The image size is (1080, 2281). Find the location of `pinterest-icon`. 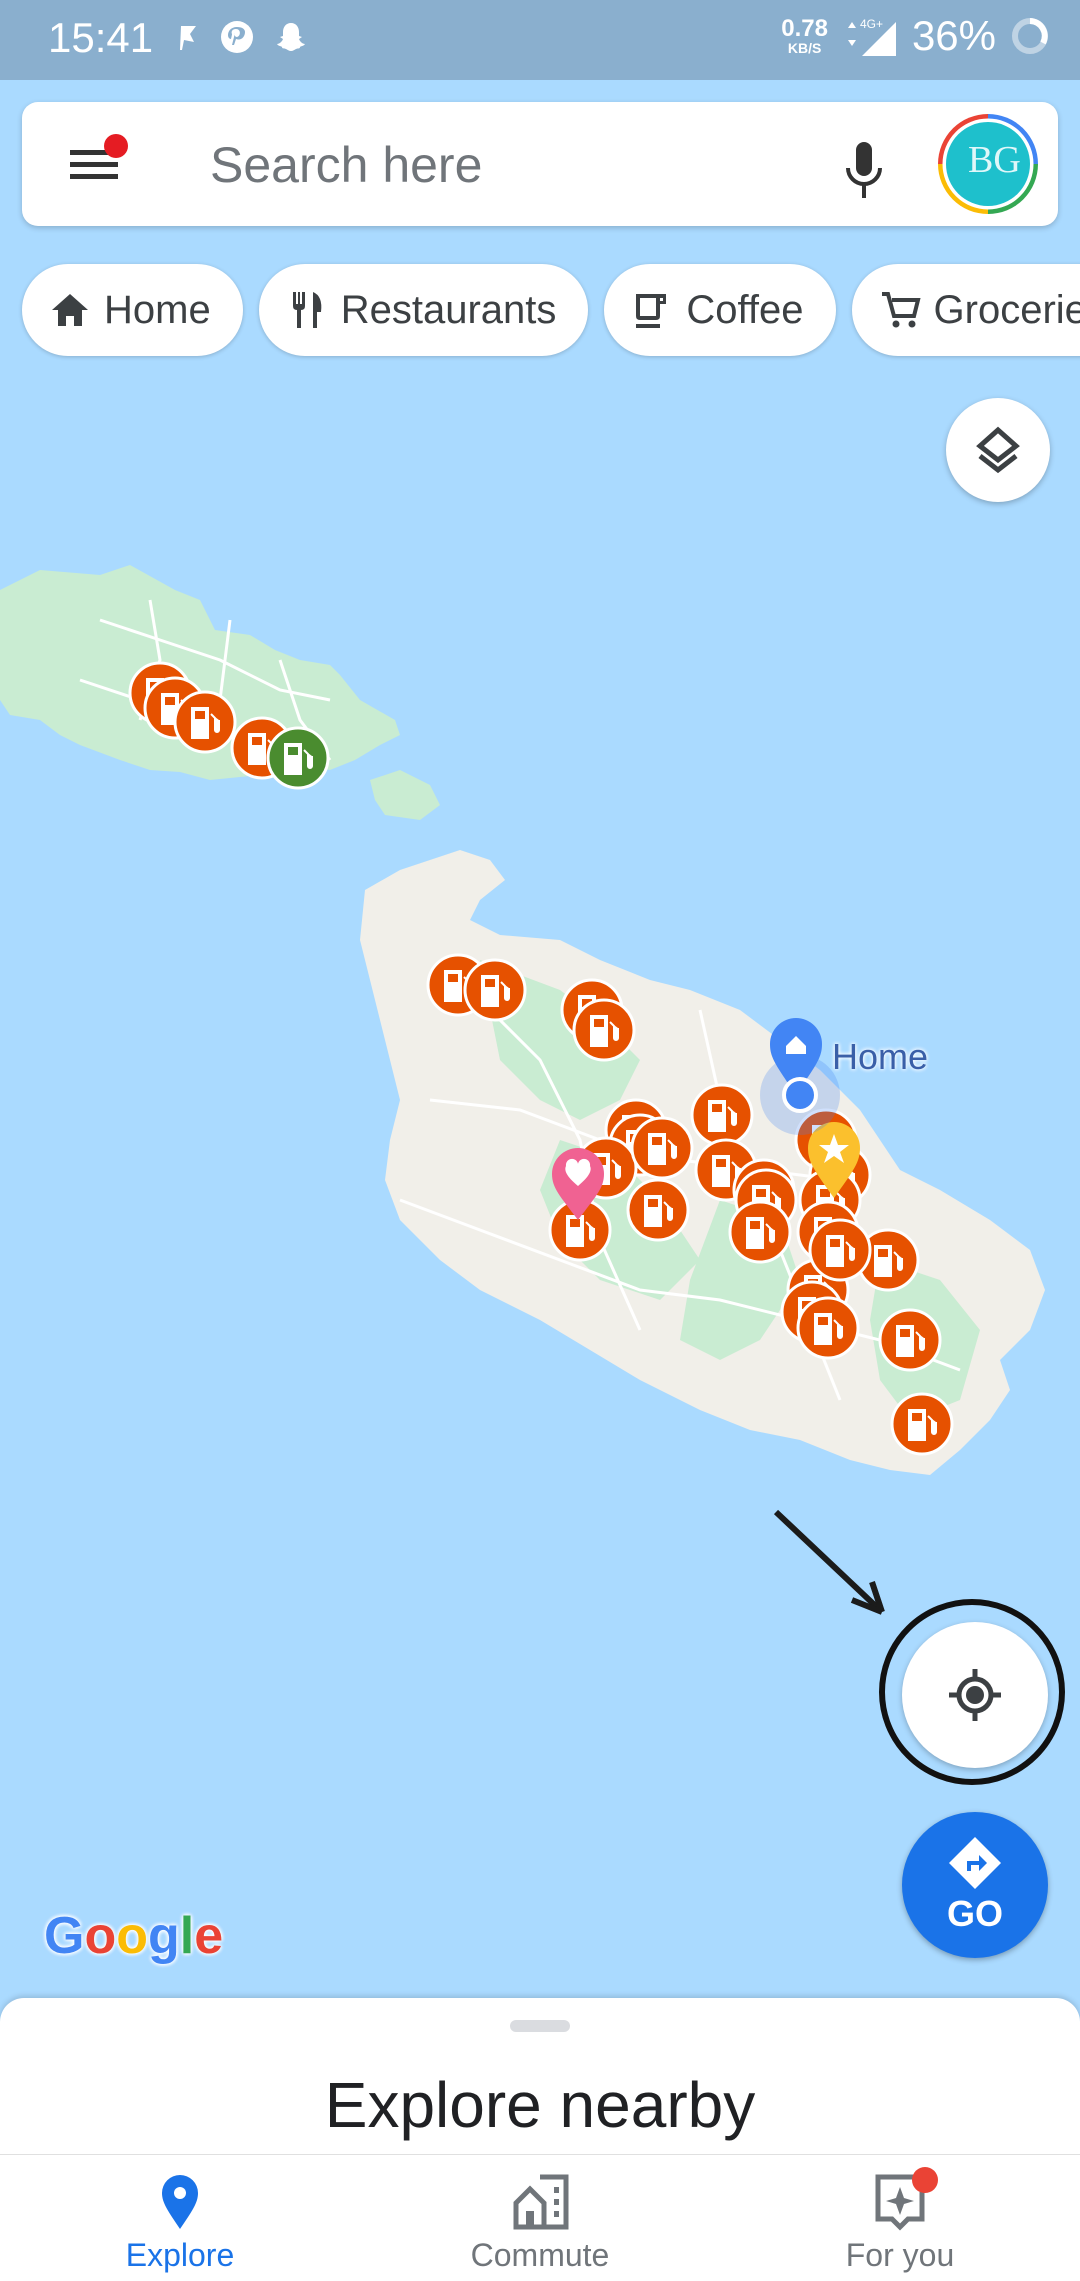

pinterest-icon is located at coordinates (237, 37).